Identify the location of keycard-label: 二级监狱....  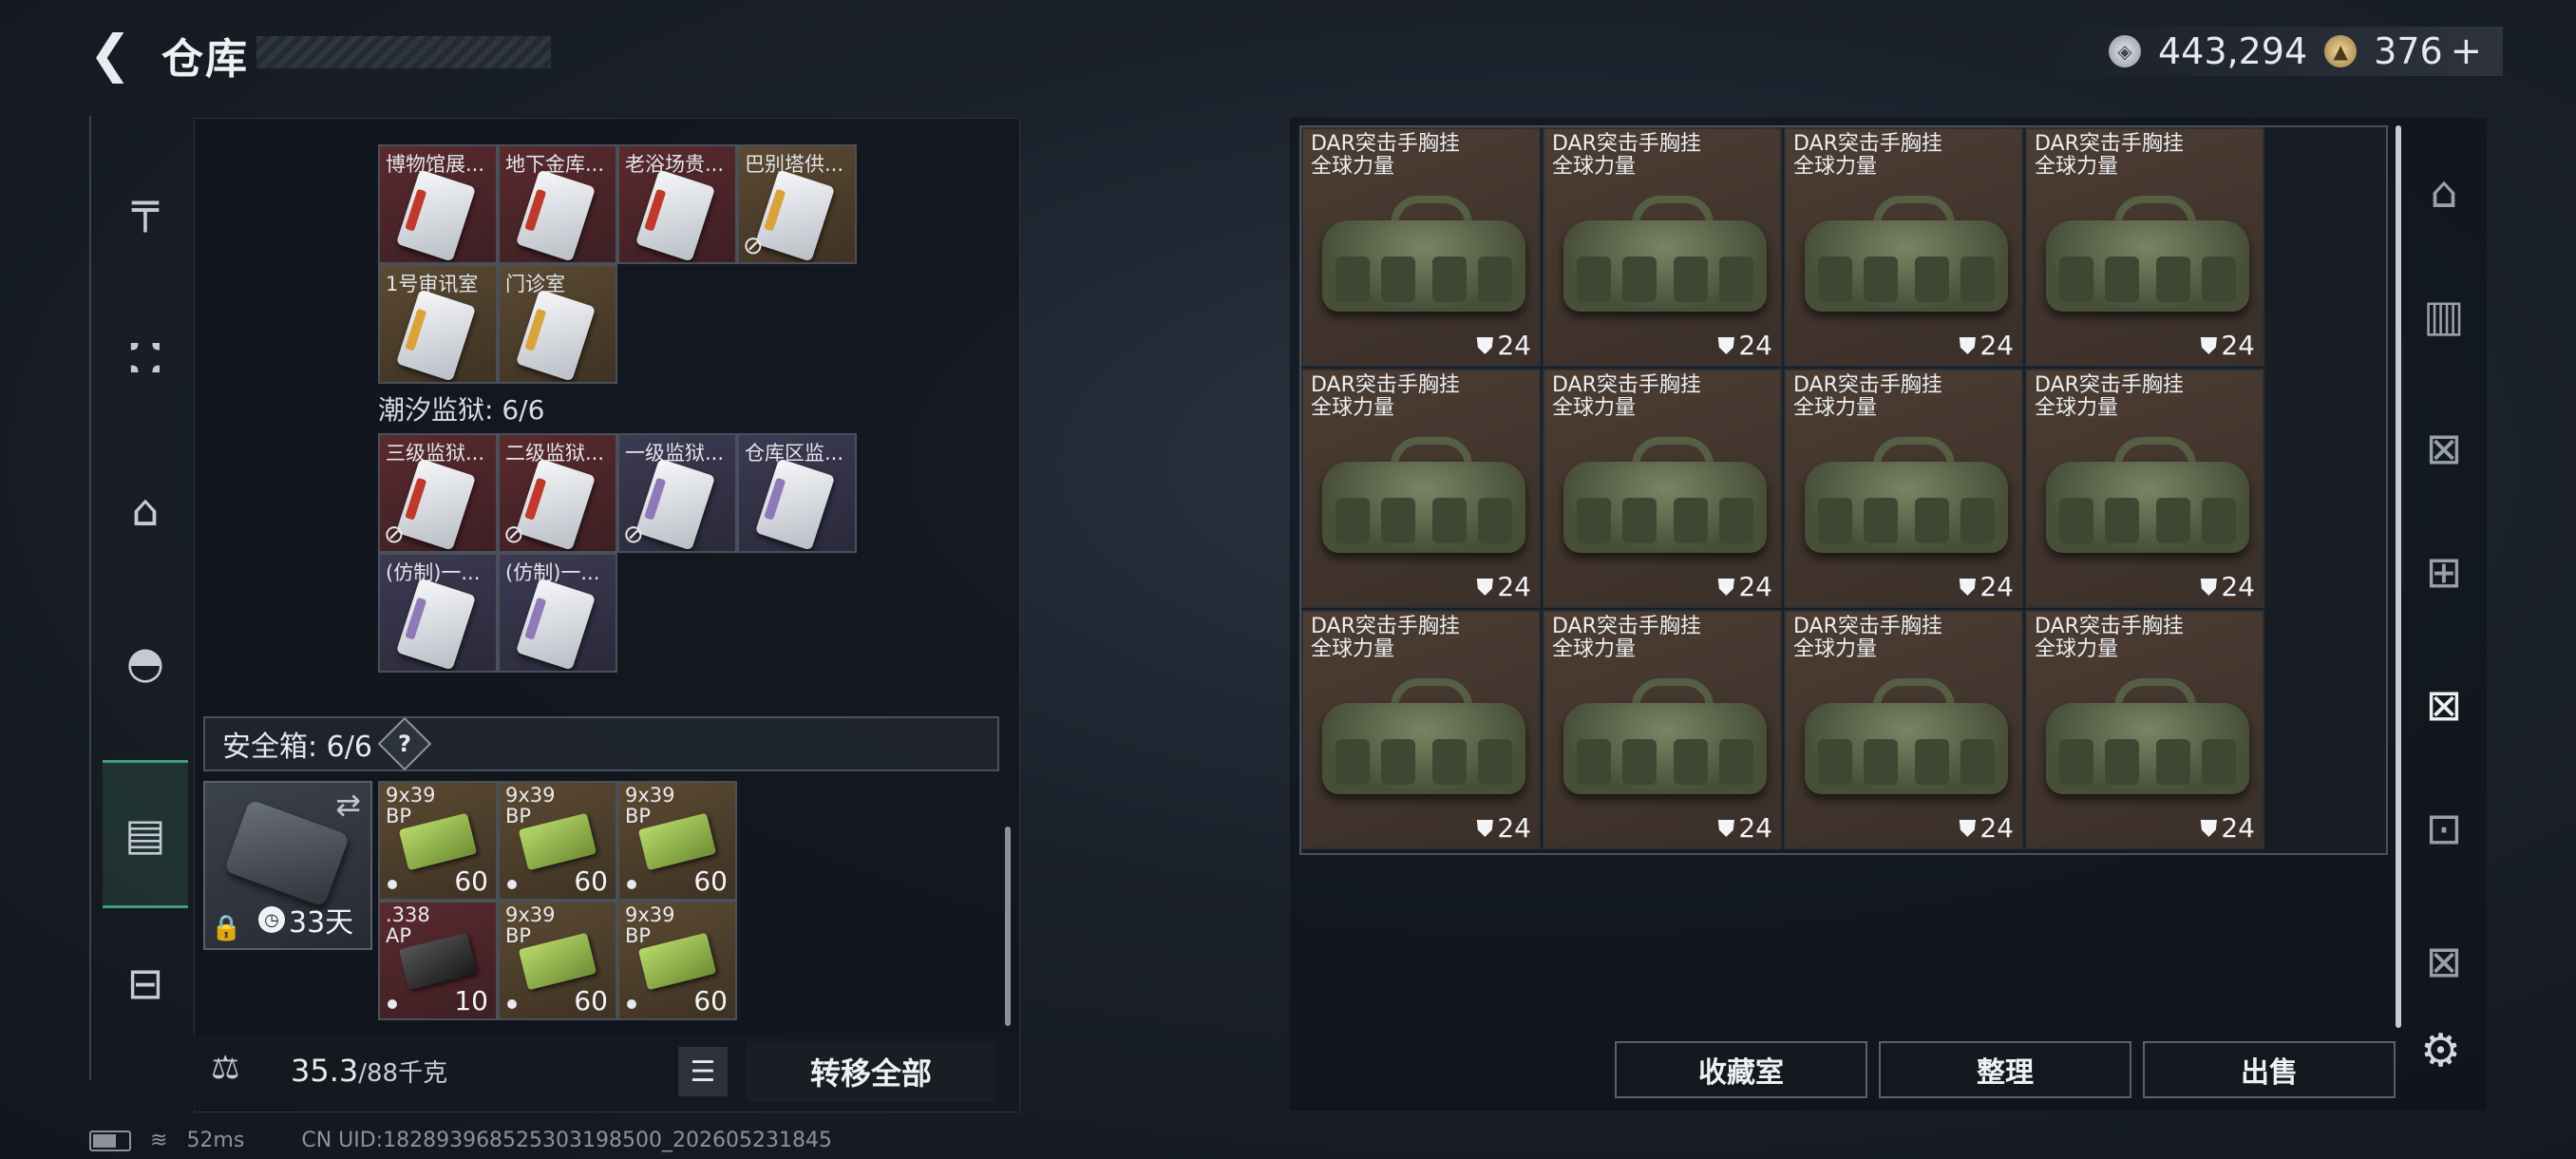
(555, 453).